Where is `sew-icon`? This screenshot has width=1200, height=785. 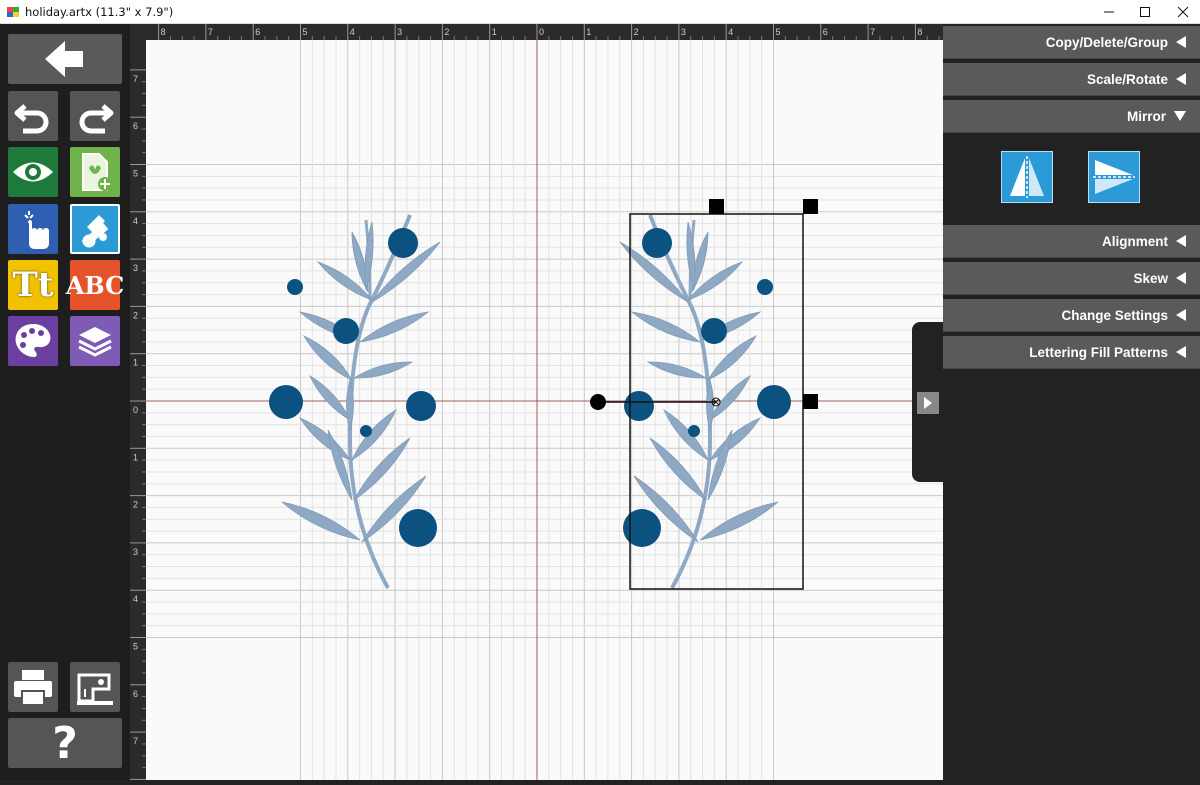 sew-icon is located at coordinates (95, 689).